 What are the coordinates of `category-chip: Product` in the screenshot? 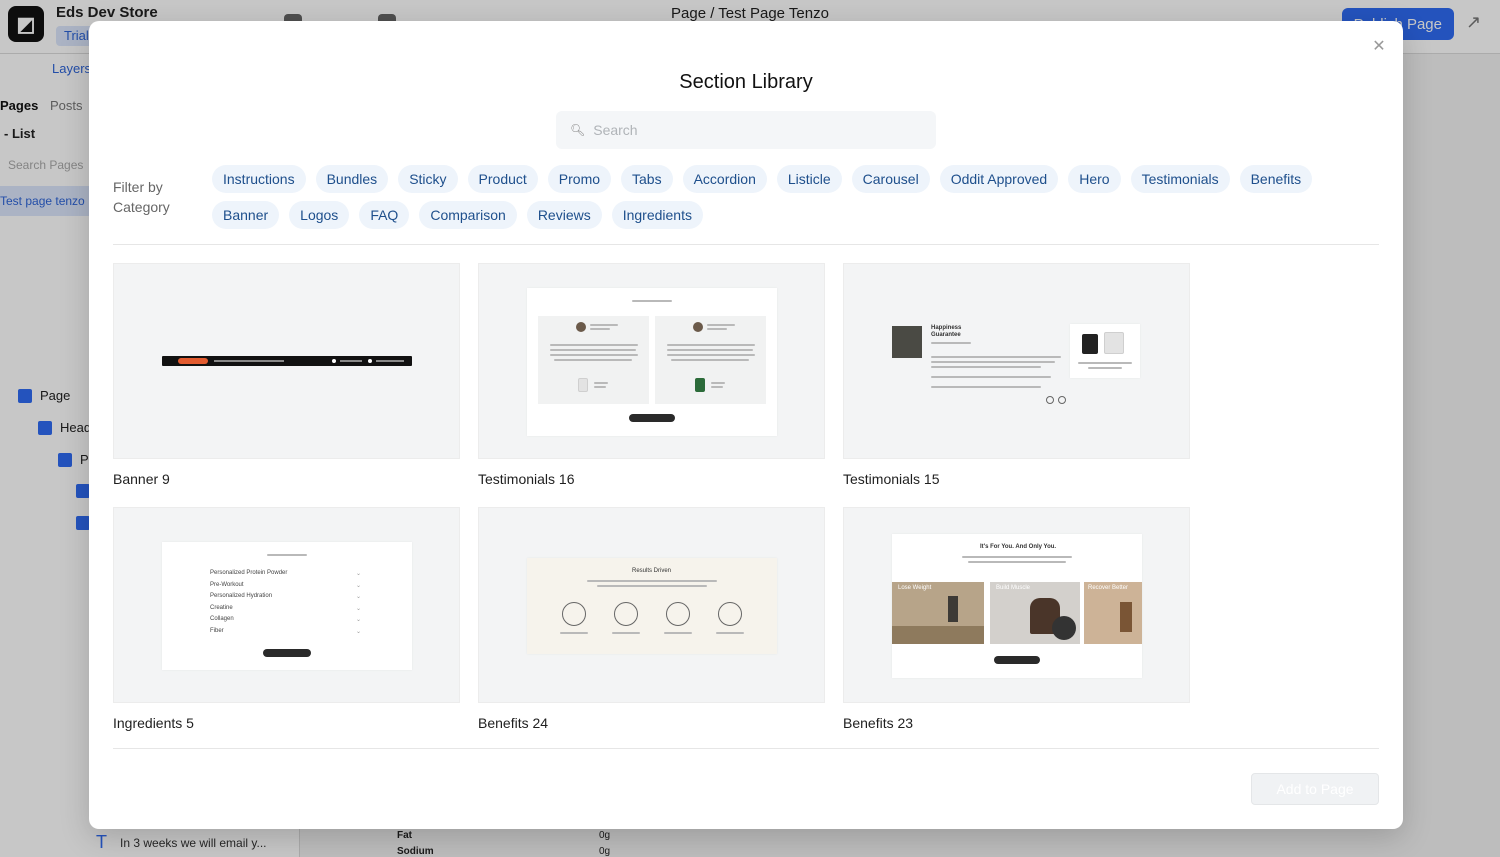 It's located at (502, 179).